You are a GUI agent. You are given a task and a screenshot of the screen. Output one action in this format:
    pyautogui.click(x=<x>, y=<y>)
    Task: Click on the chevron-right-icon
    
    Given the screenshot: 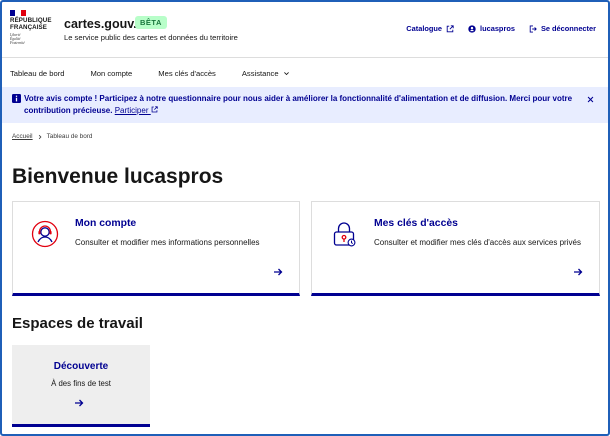 What is the action you would take?
    pyautogui.click(x=40, y=136)
    